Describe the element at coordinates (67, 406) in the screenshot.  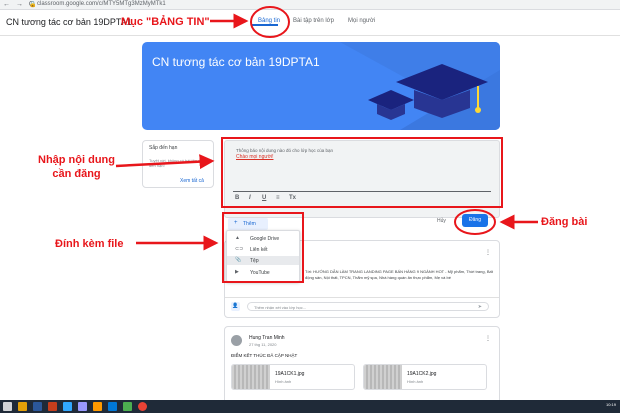
I see `photoshop-icon` at that location.